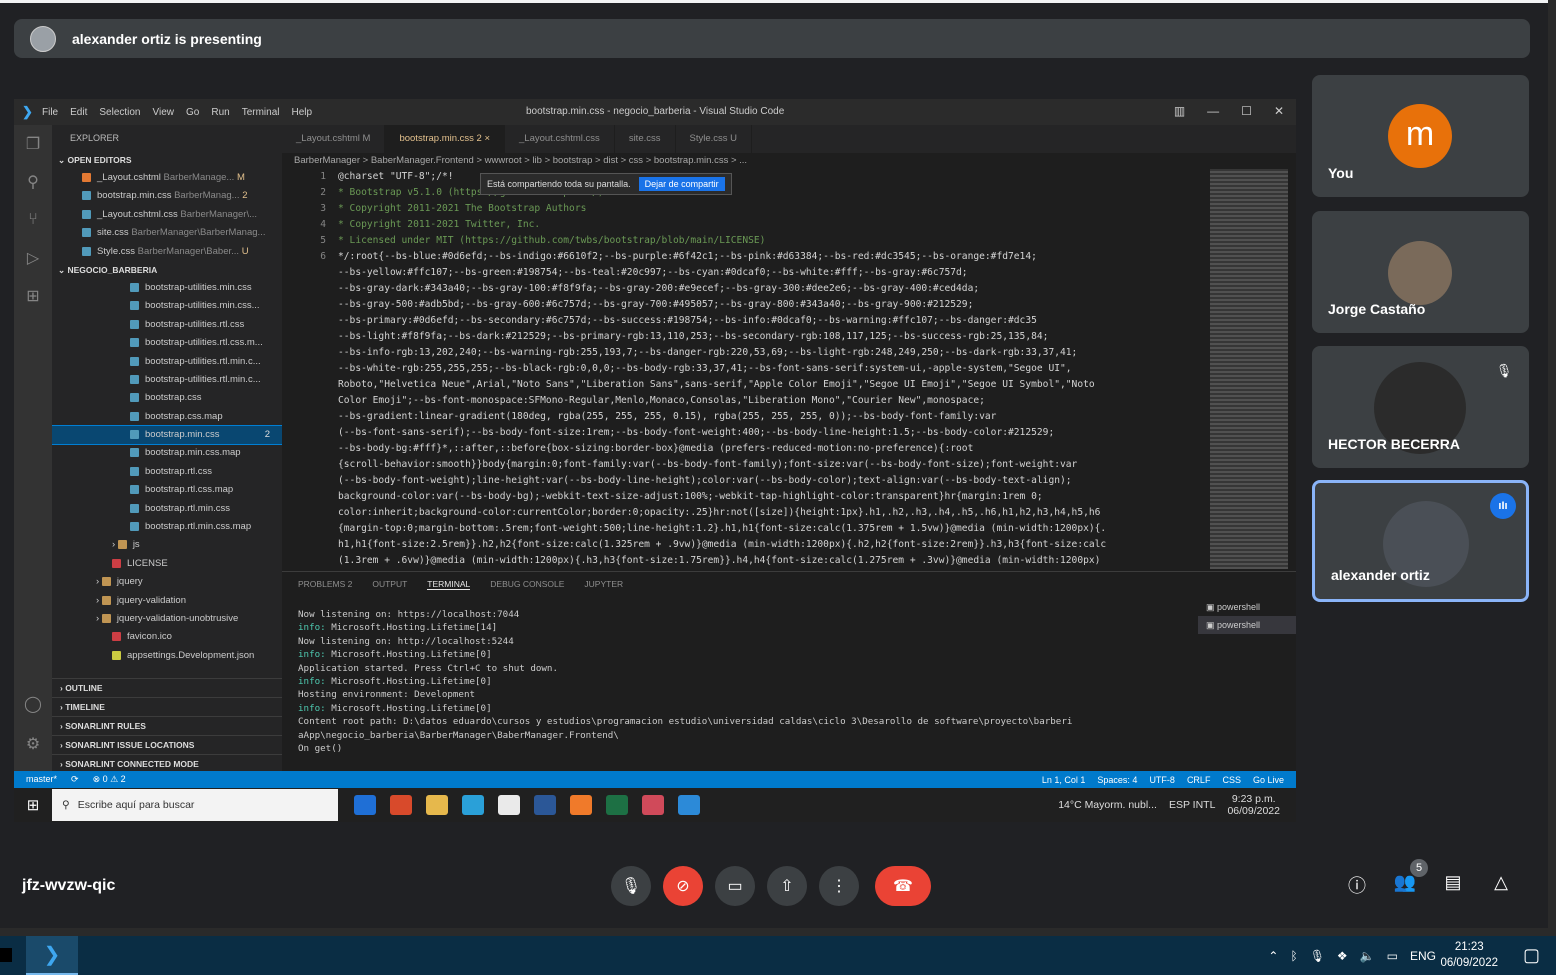 This screenshot has width=1556, height=975. I want to click on run-debug-icon: ▷, so click(33, 258).